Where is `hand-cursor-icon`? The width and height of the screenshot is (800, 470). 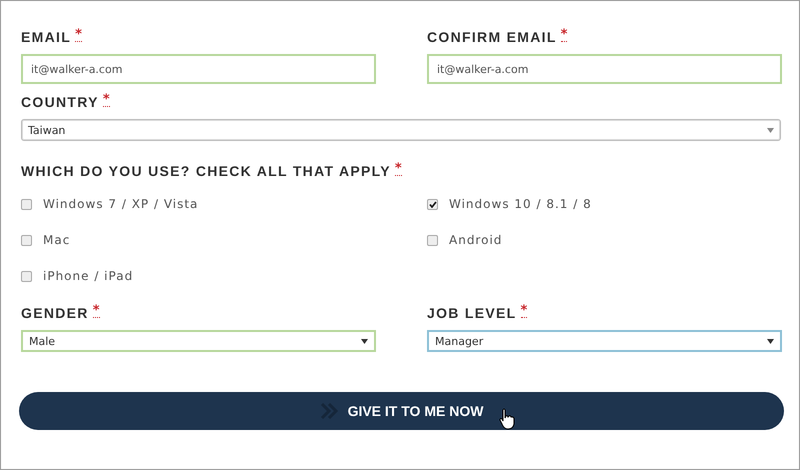 hand-cursor-icon is located at coordinates (507, 419).